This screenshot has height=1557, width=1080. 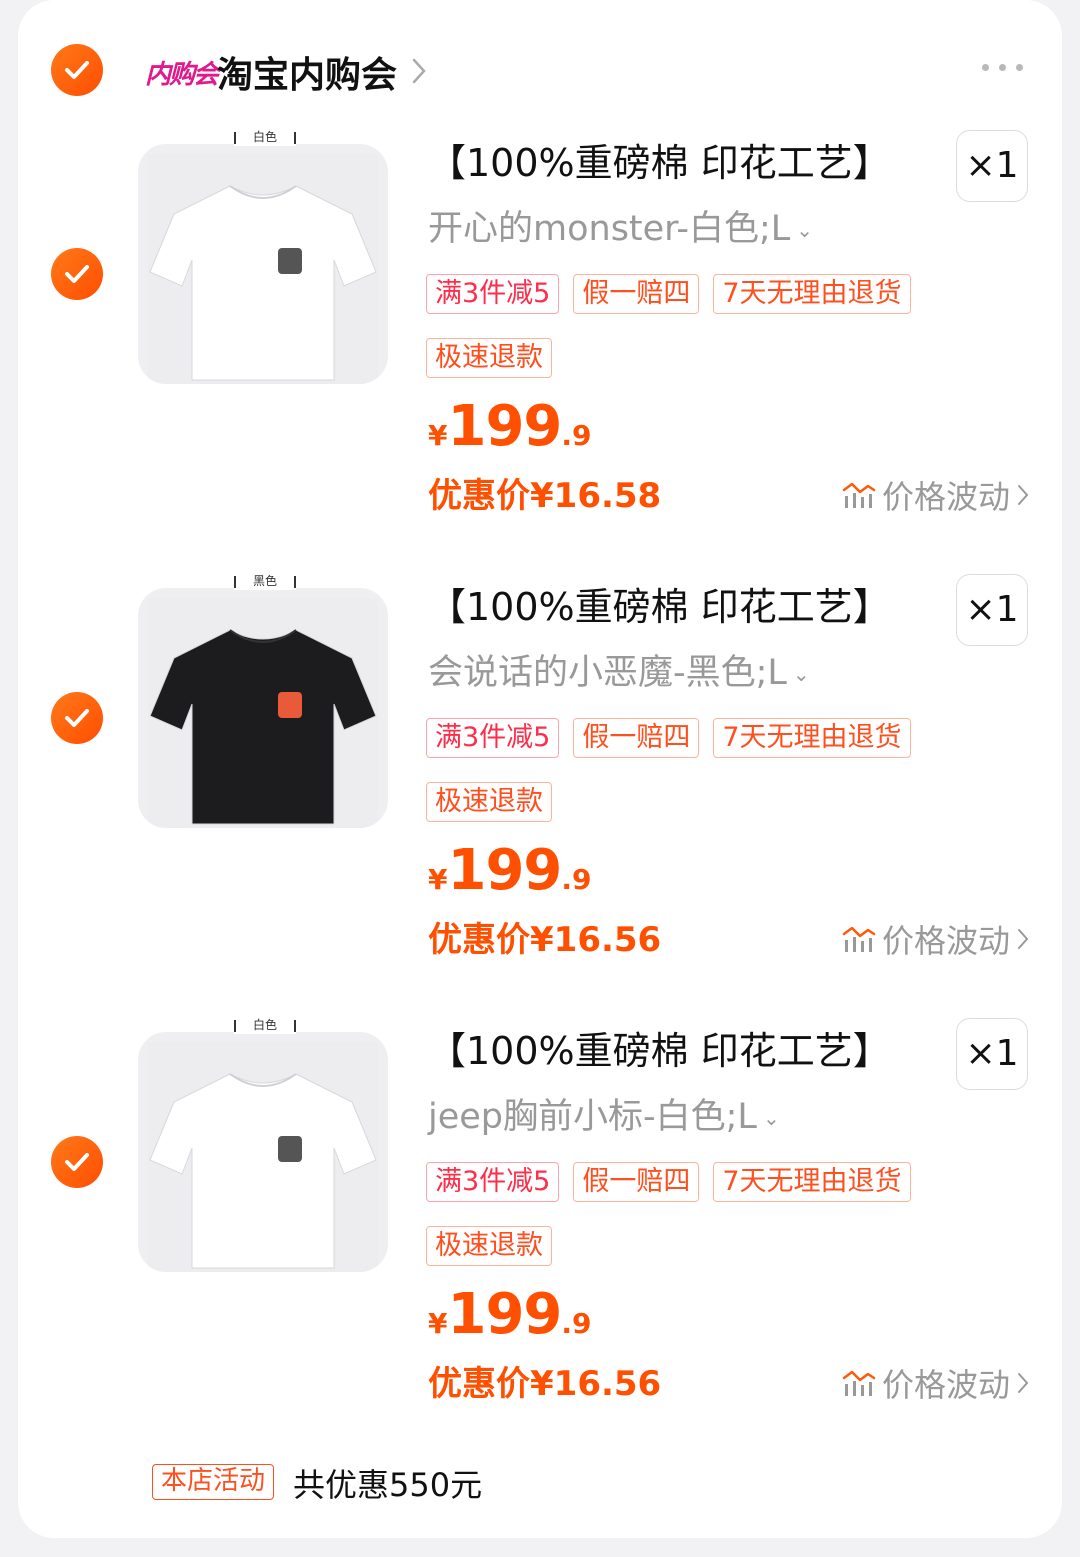 I want to click on variant-selector: 开心的monster-白色;L ⌄, so click(x=620, y=225).